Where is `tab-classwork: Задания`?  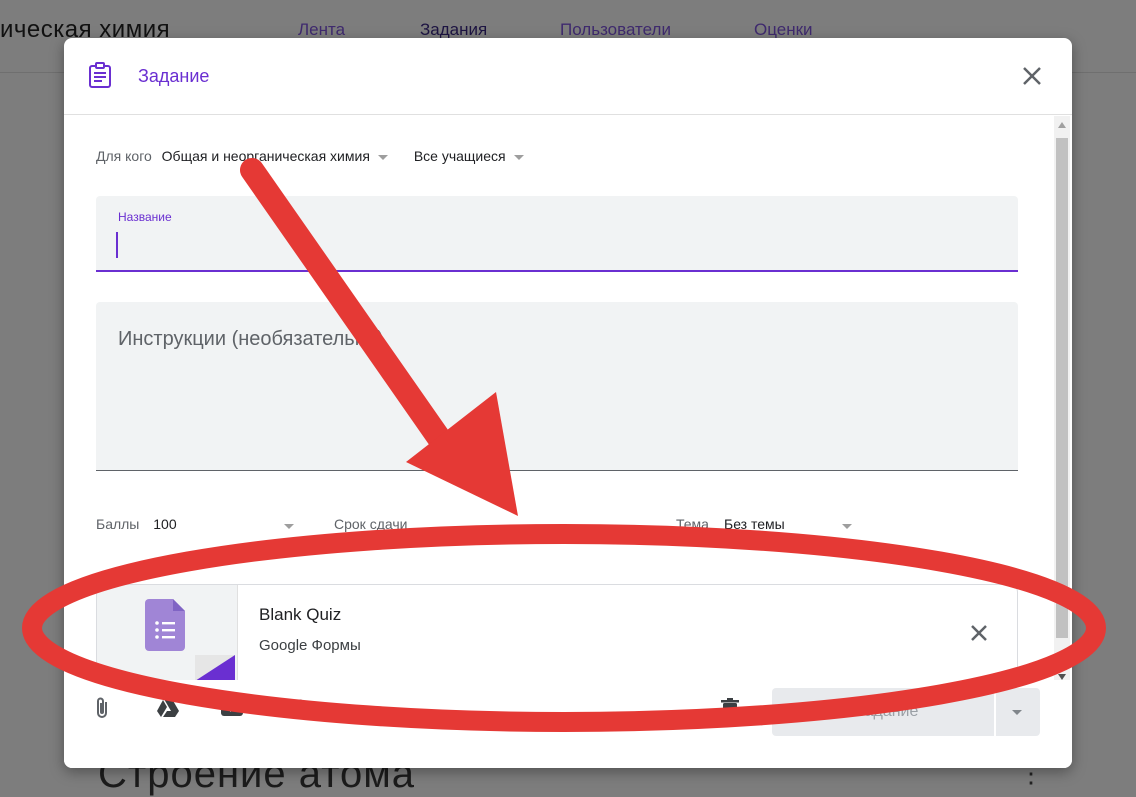
tab-classwork: Задания is located at coordinates (453, 30).